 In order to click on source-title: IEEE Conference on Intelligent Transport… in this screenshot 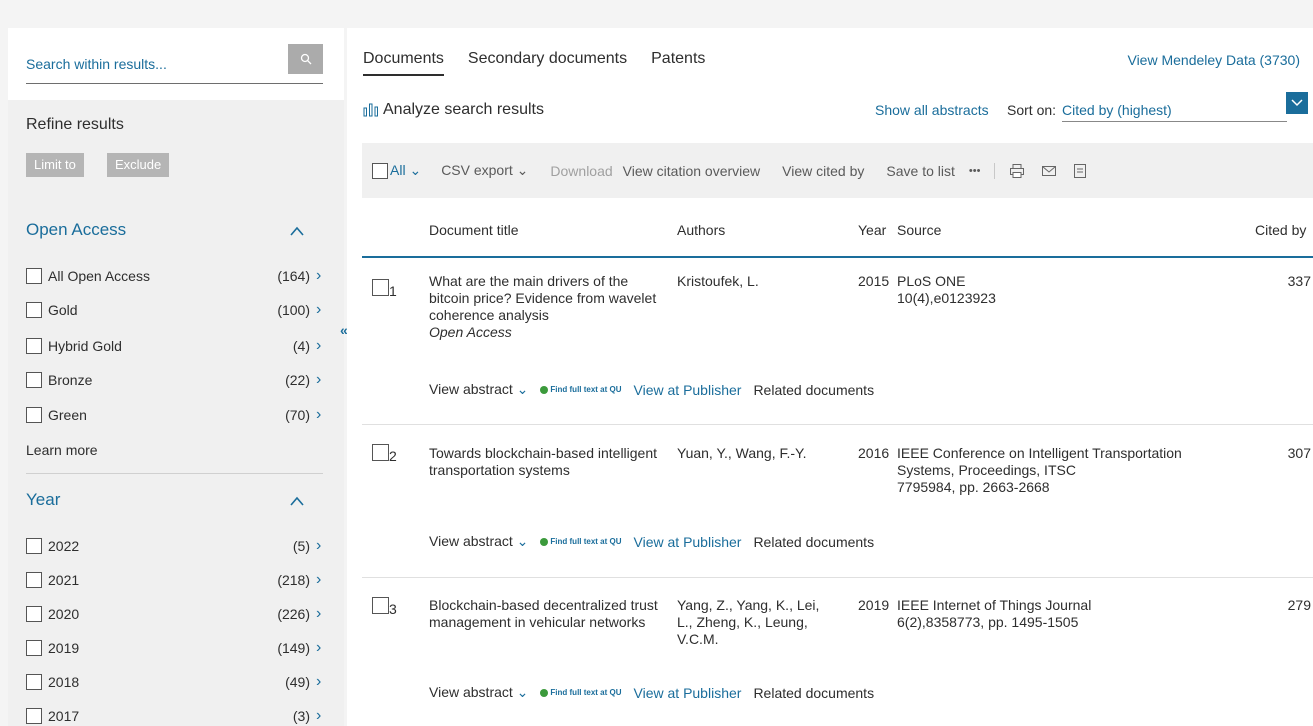, I will do `click(1057, 462)`.